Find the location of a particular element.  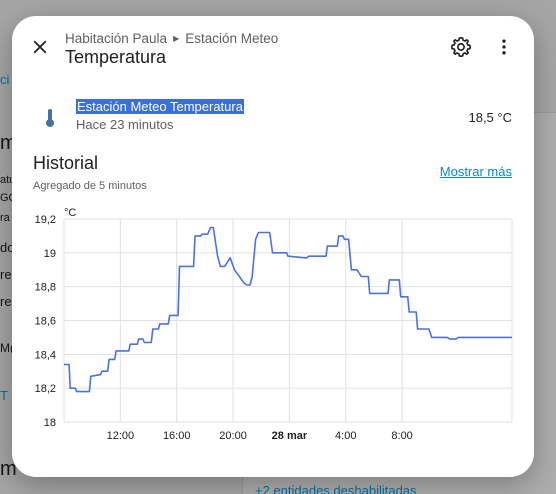

more-vert-icon is located at coordinates (504, 47).